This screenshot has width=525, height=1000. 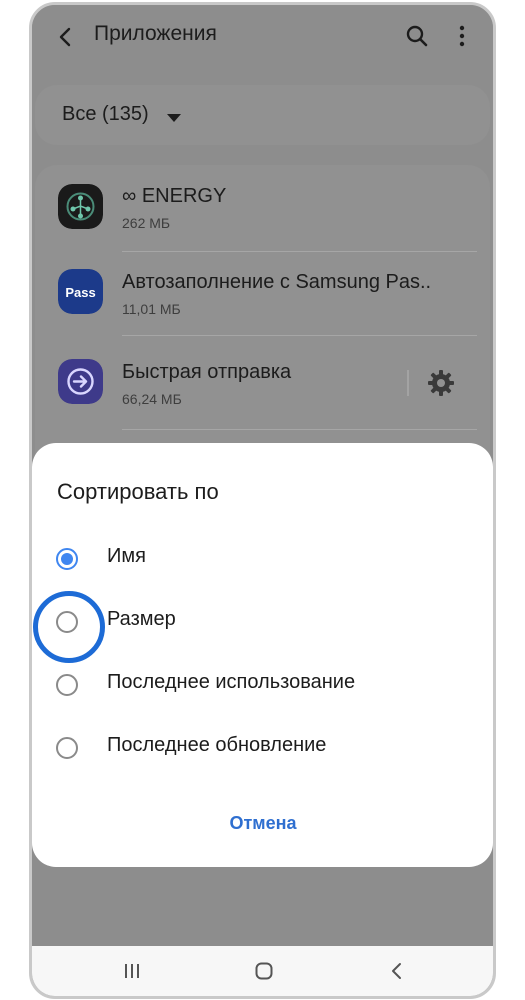 I want to click on app-size: 262 МБ, so click(x=146, y=223).